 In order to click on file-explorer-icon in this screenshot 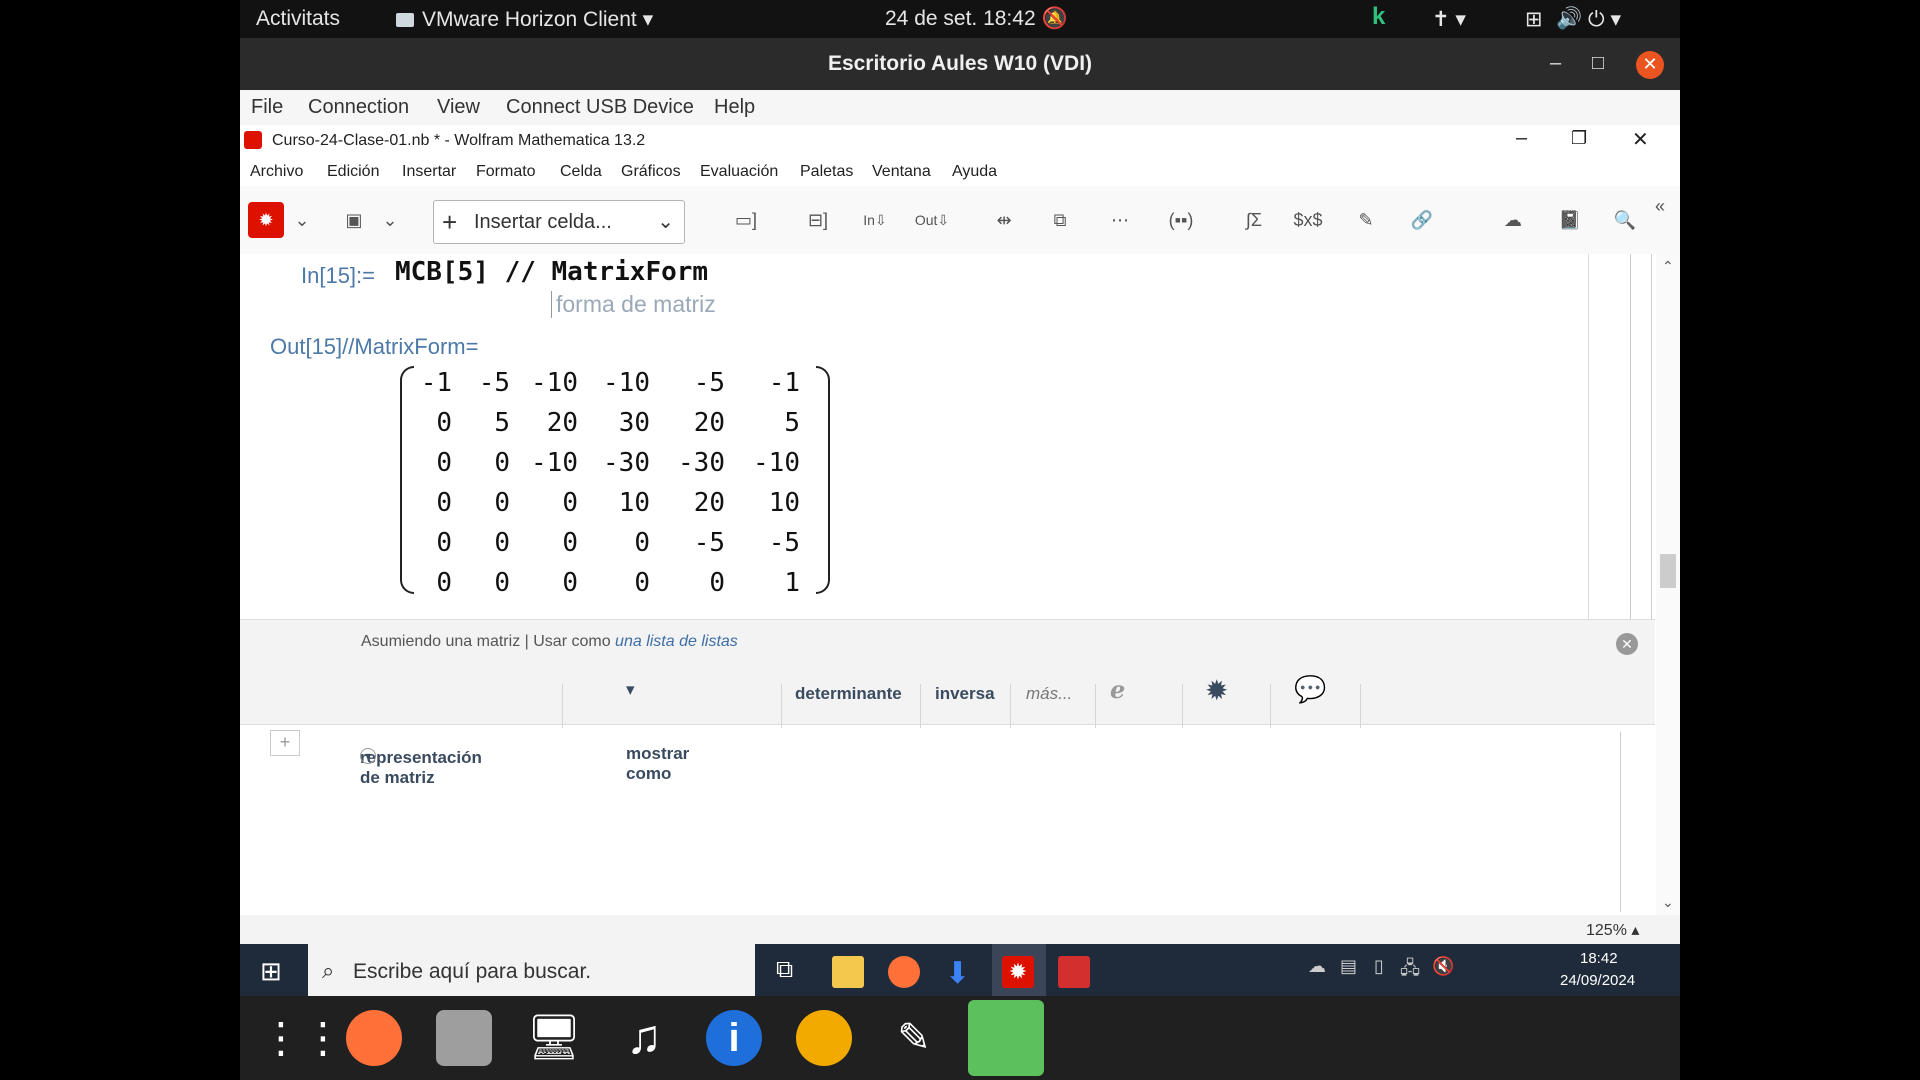, I will do `click(848, 972)`.